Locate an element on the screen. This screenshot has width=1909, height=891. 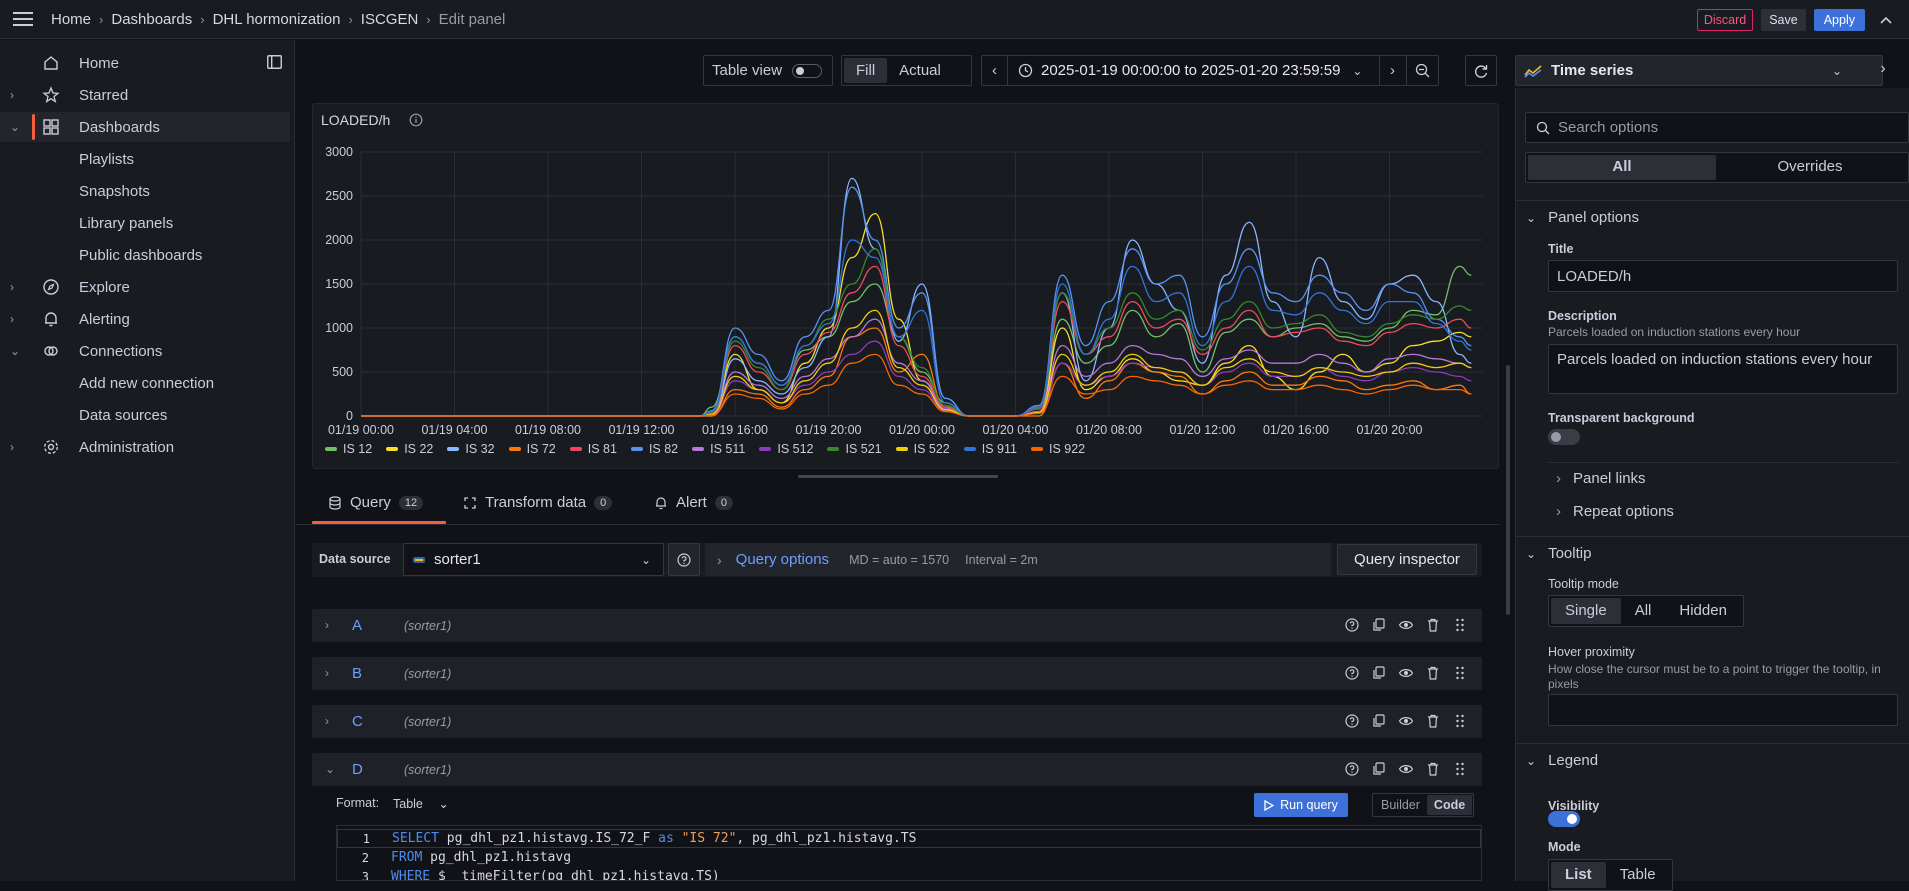
format-select: Table ⌄ is located at coordinates (421, 803).